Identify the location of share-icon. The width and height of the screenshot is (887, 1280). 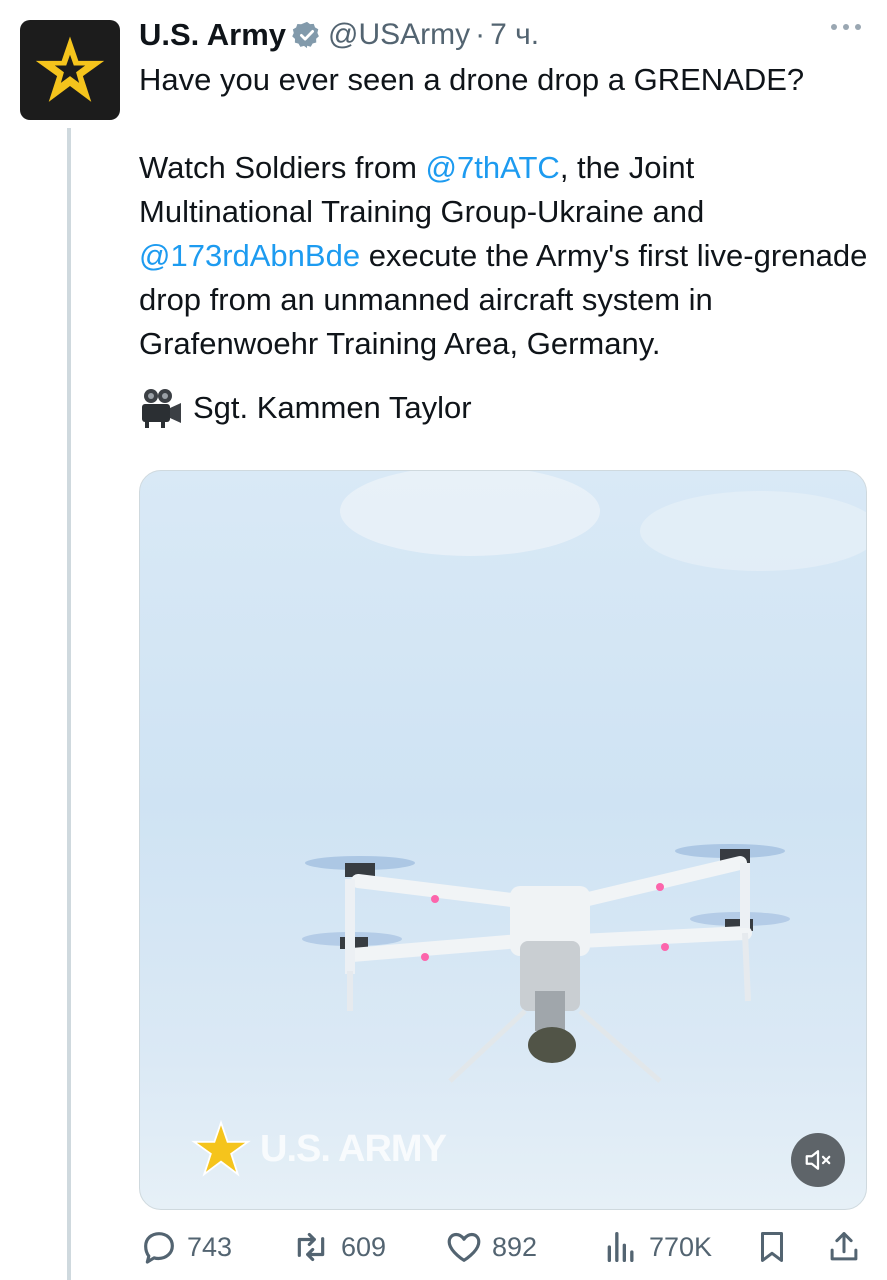
(844, 1246).